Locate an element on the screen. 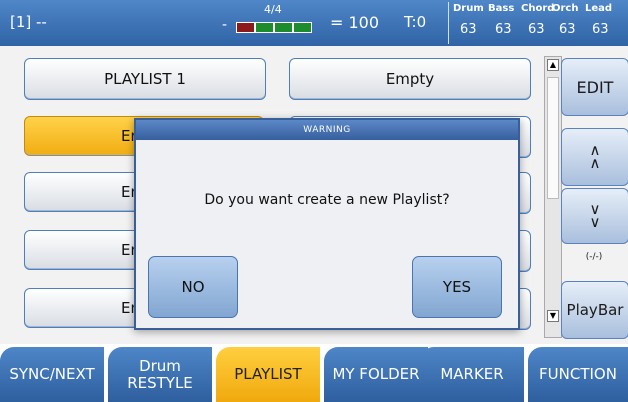 This screenshot has height=402, width=628. time-signature: 4/4 is located at coordinates (273, 9).